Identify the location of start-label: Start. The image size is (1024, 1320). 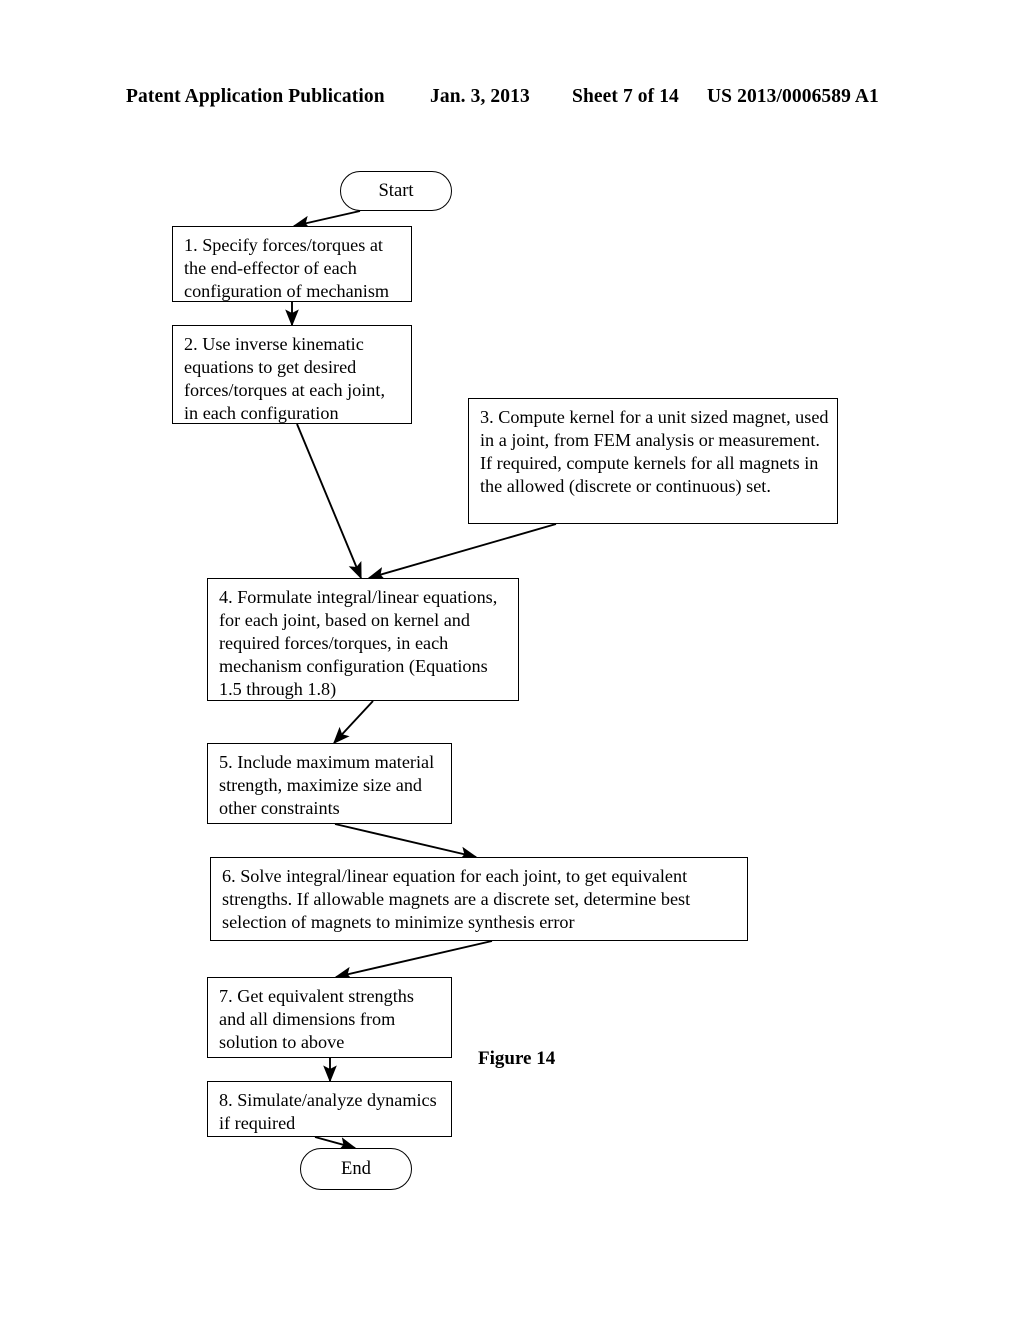
(396, 190).